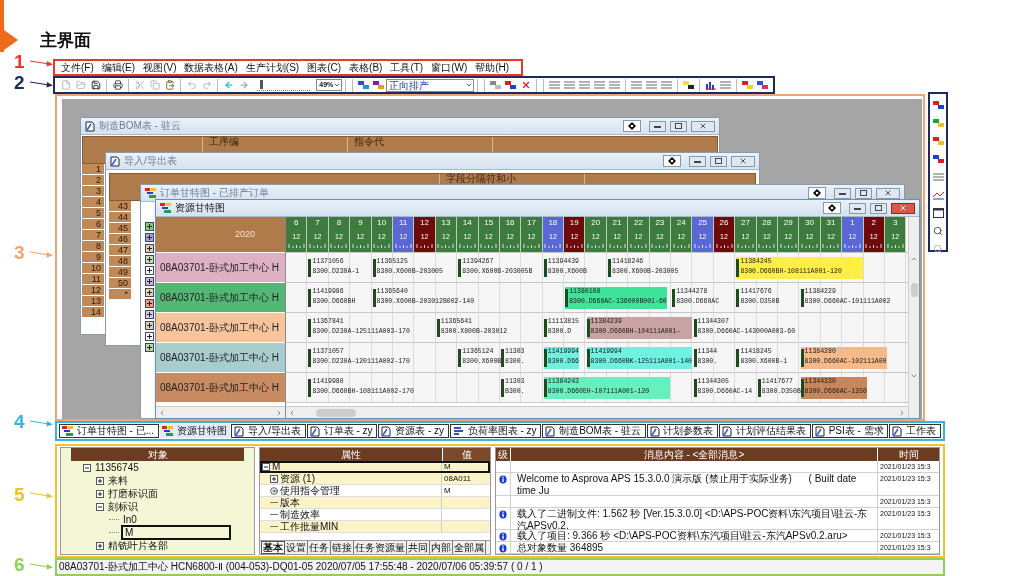 This screenshot has width=1024, height=576. I want to click on column-header: 属性, so click(351, 454).